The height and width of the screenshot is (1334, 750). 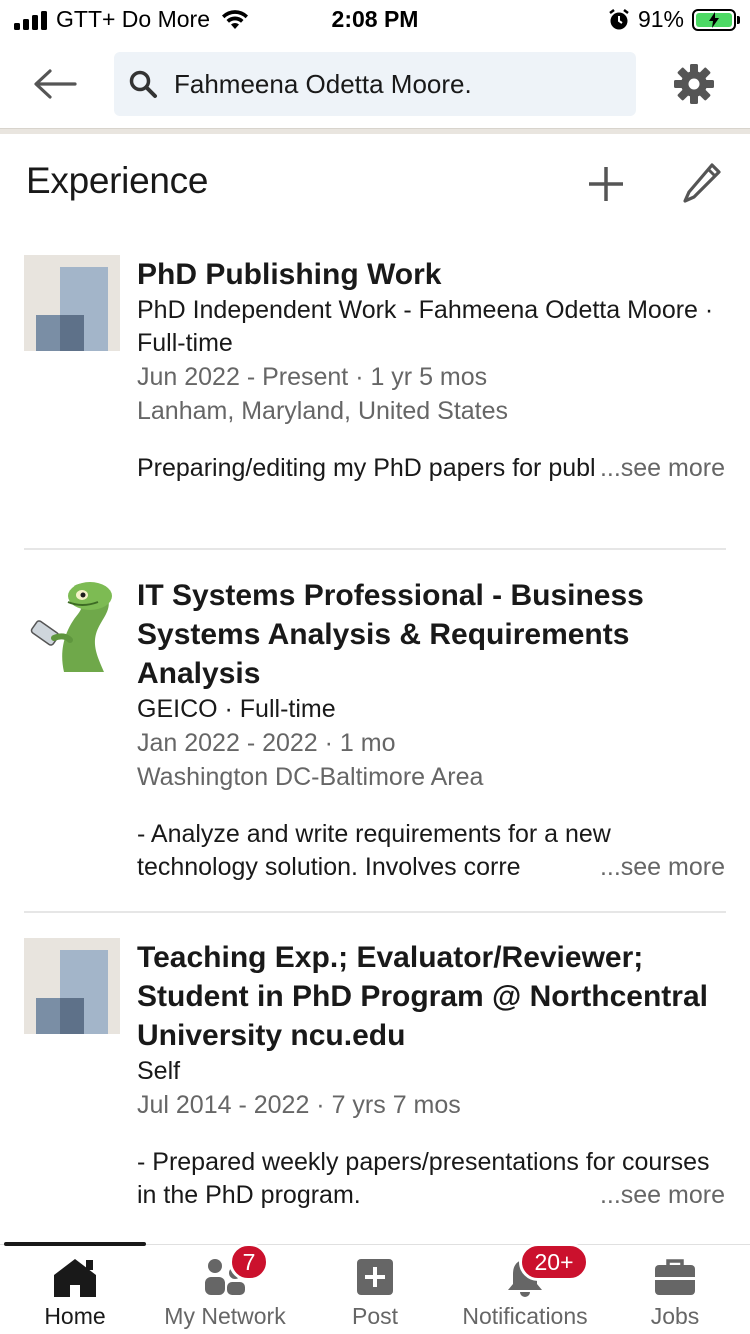 I want to click on alarm-icon, so click(x=619, y=18).